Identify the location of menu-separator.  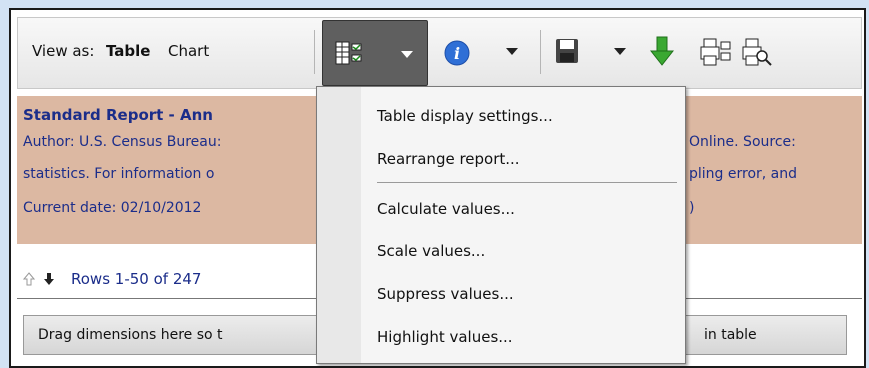
(527, 182).